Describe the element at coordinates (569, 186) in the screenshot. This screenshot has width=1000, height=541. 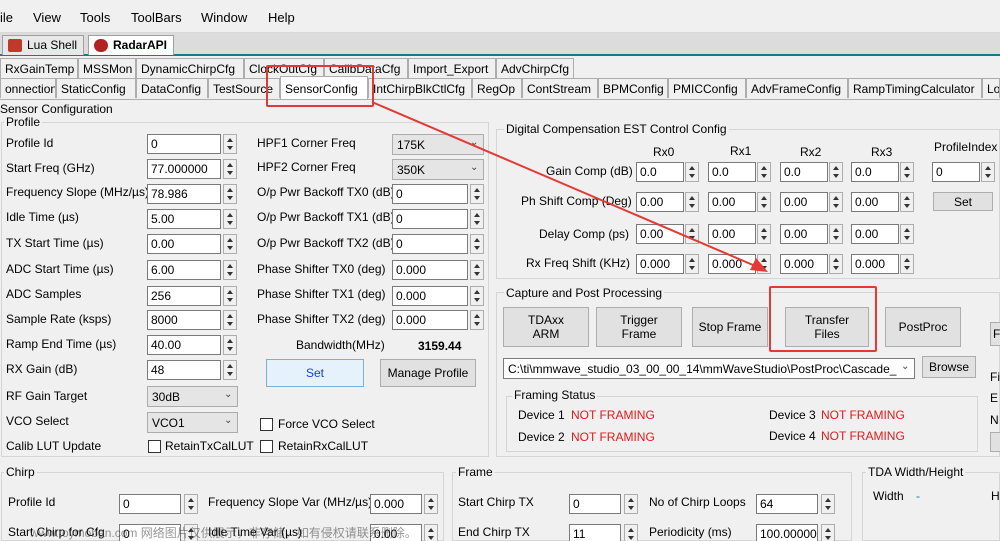
I see `annotation-arrow` at that location.